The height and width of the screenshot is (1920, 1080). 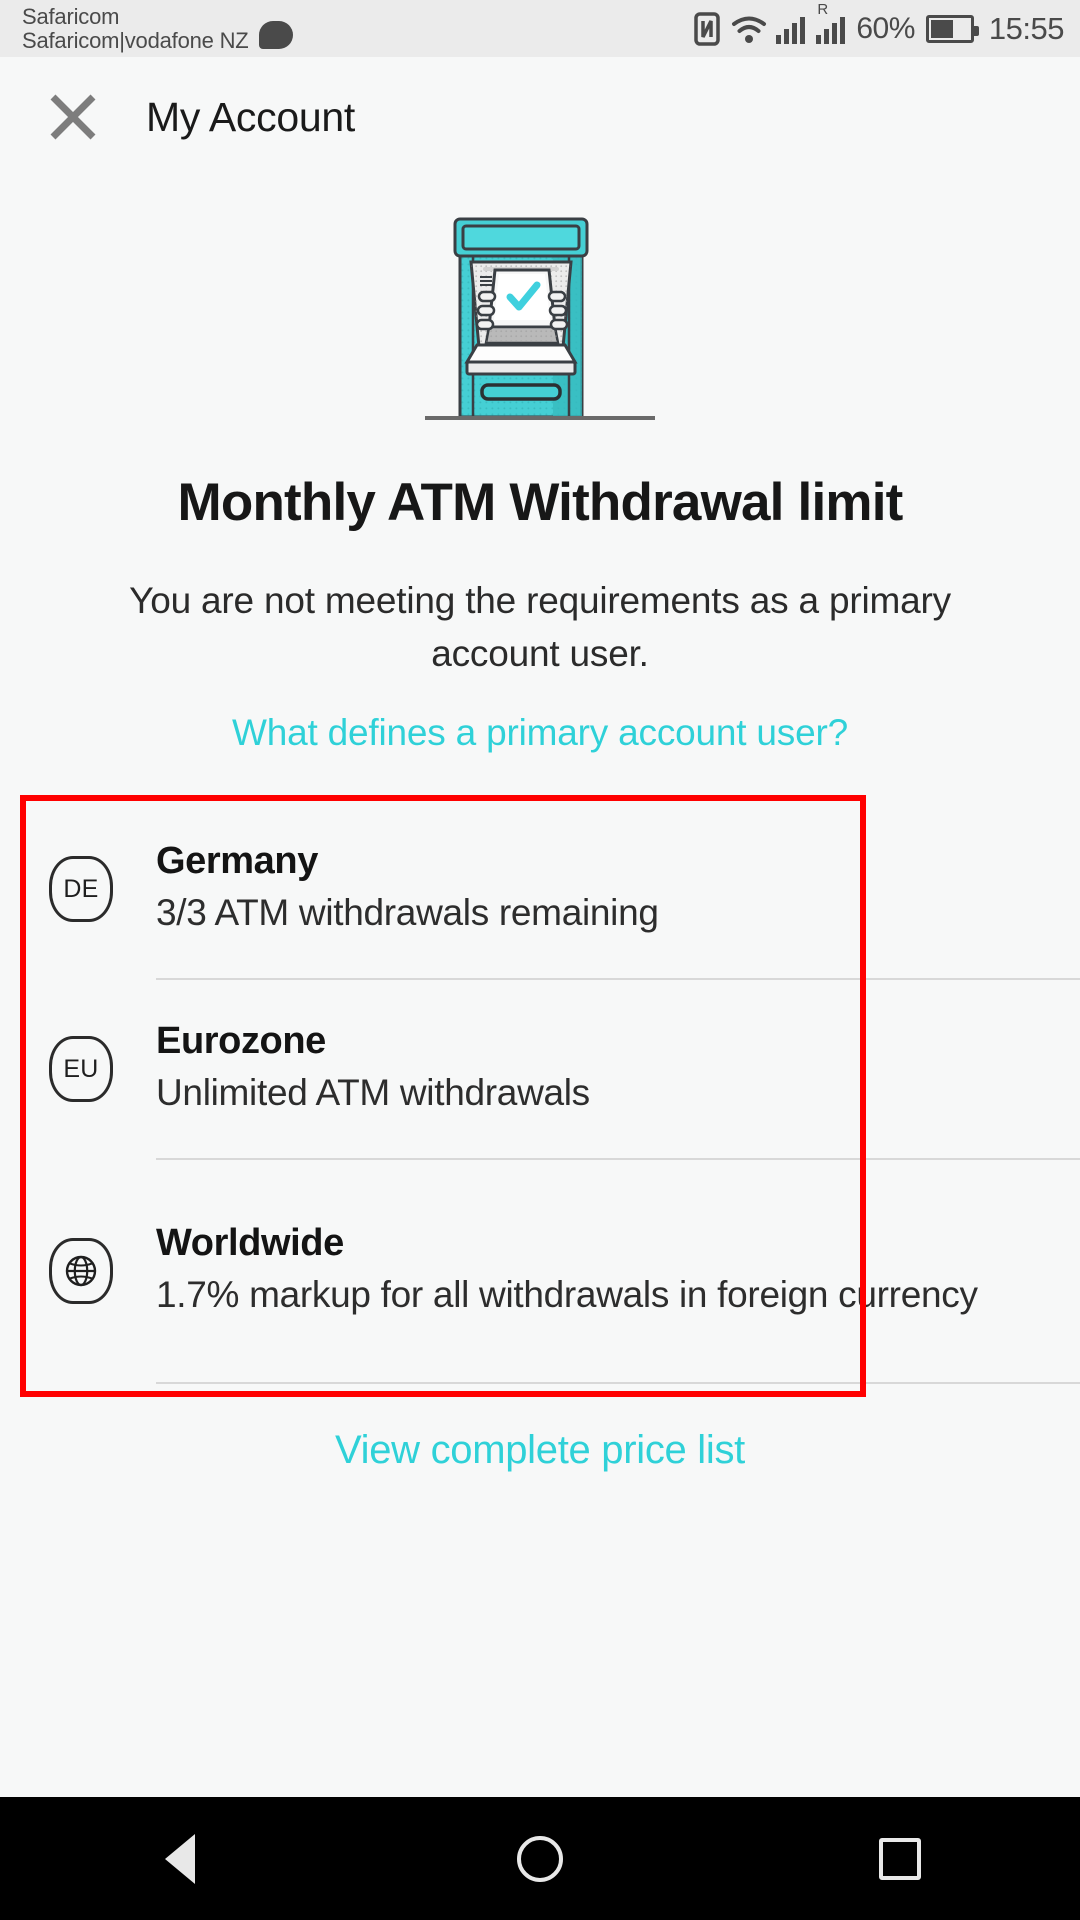 What do you see at coordinates (900, 1858) in the screenshot?
I see `recents-square-icon` at bounding box center [900, 1858].